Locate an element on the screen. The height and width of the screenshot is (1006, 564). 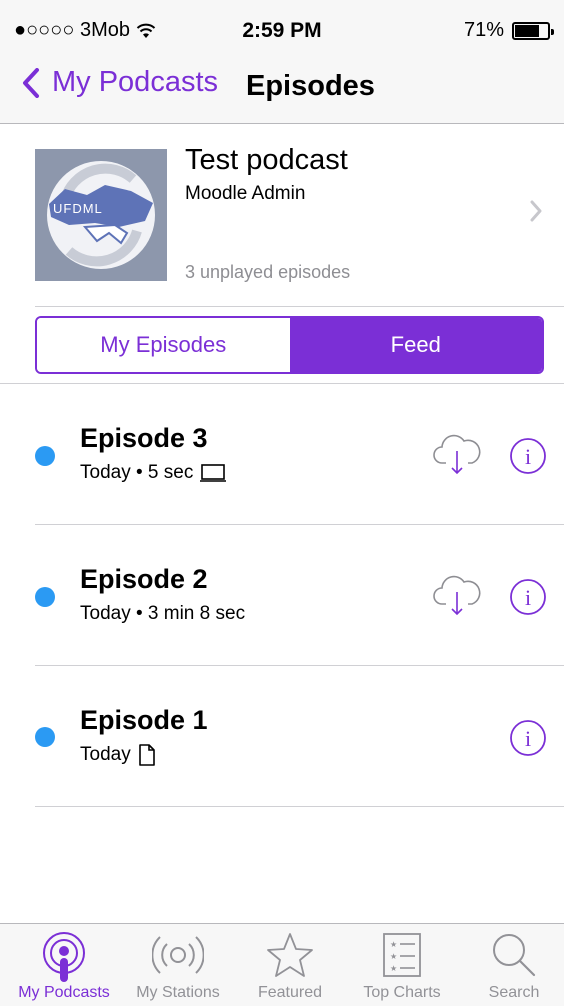
chevron-left-icon is located at coordinates (31, 82).